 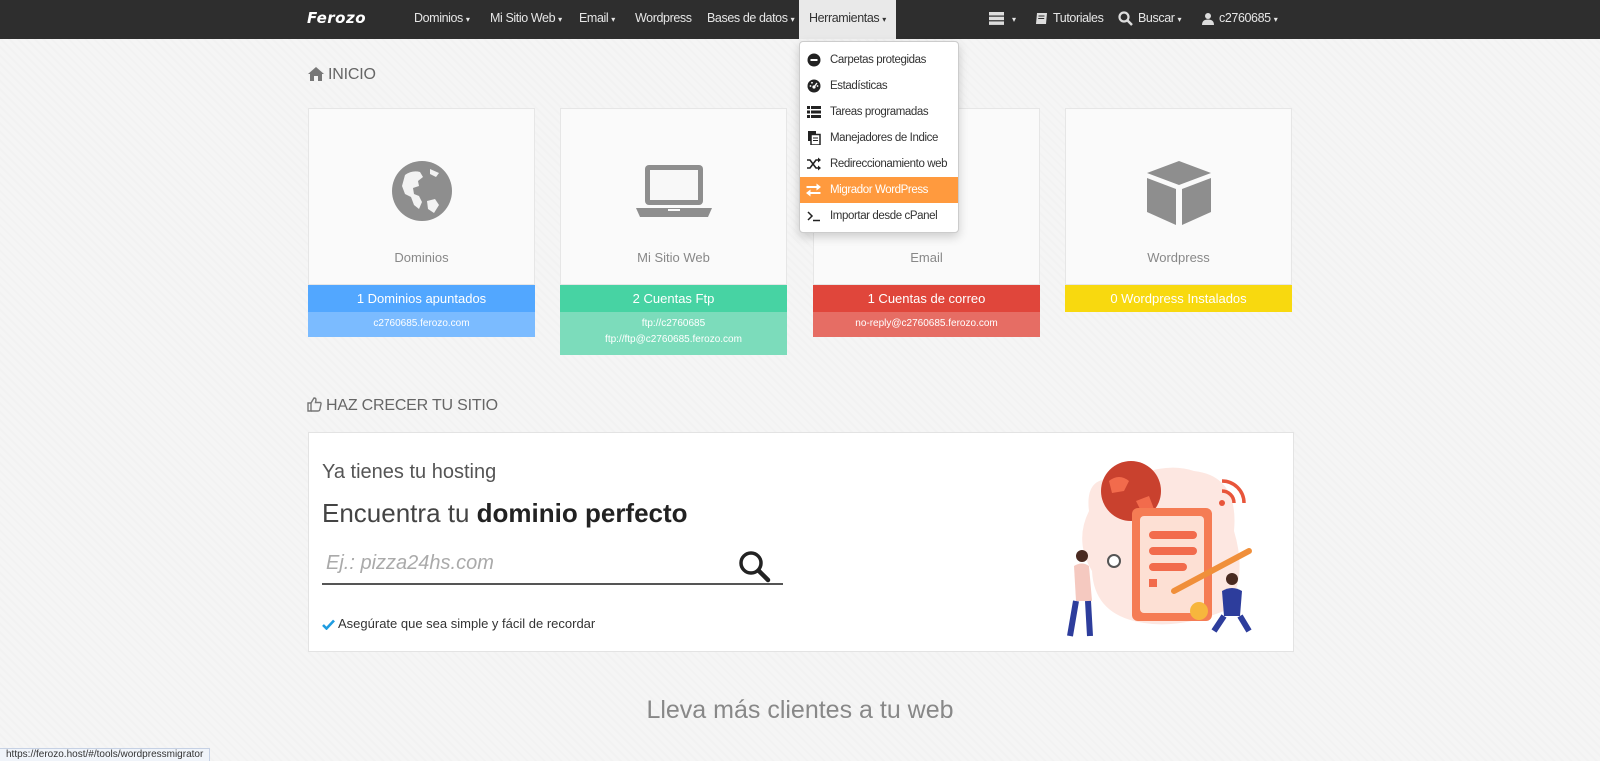 I want to click on menu-item-redireccionamiento-web: Redireccionamiento web, so click(x=879, y=164).